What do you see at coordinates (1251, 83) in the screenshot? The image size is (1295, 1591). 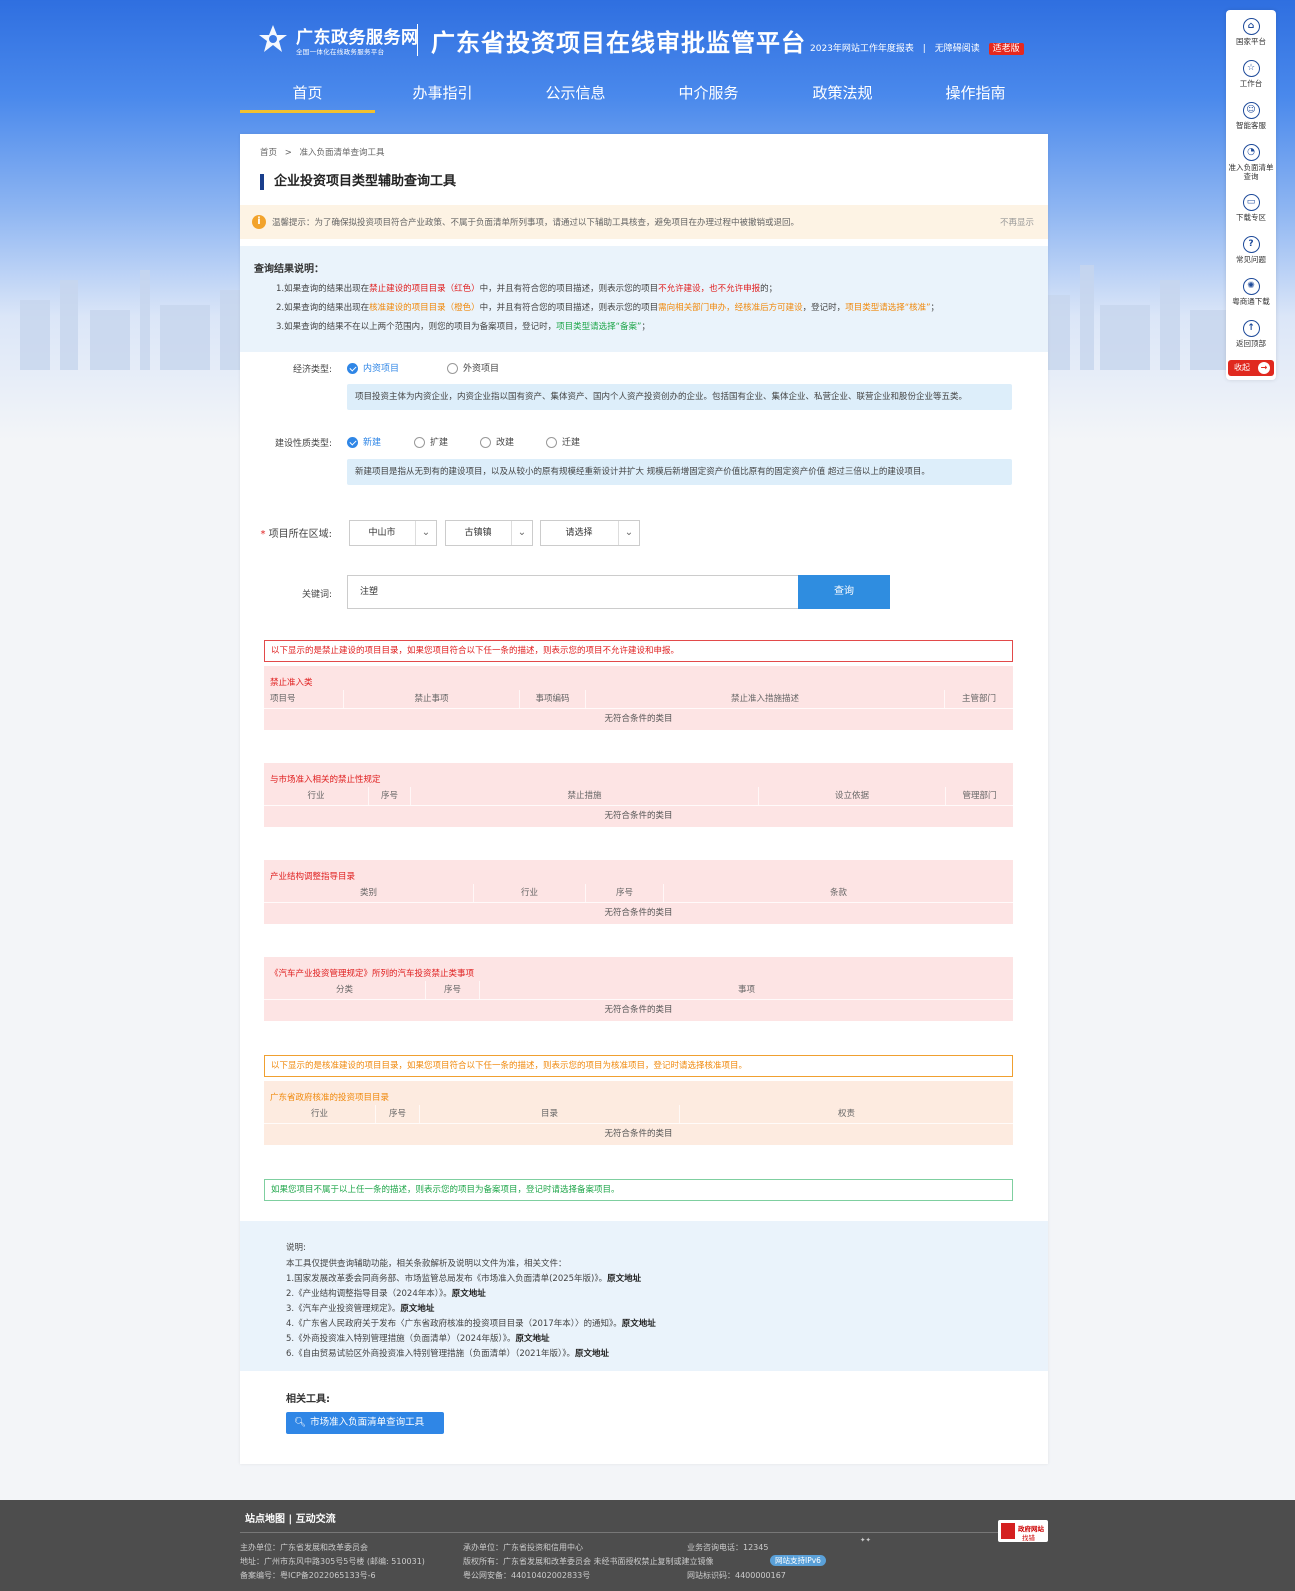 I see `sidebar-label: 工作台` at bounding box center [1251, 83].